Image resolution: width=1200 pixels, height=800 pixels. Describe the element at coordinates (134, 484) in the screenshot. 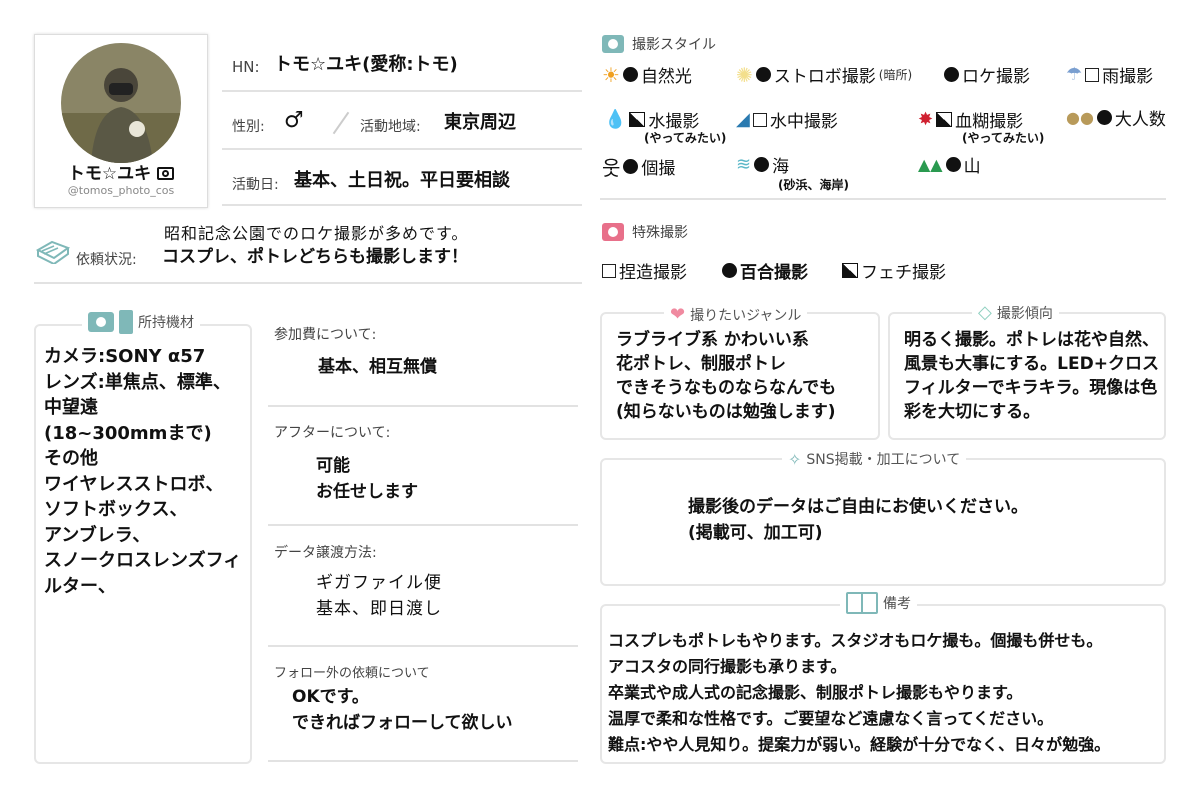

I see `equipment-line: ワイヤレスストロボ、` at that location.